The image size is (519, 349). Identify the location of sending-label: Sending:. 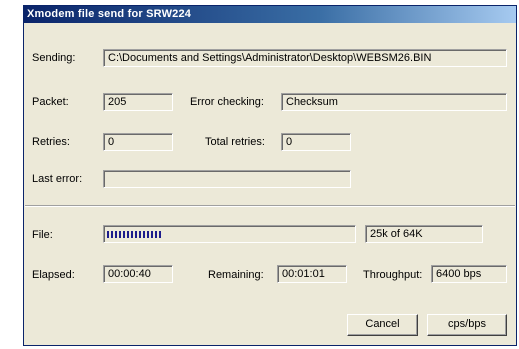
(54, 58).